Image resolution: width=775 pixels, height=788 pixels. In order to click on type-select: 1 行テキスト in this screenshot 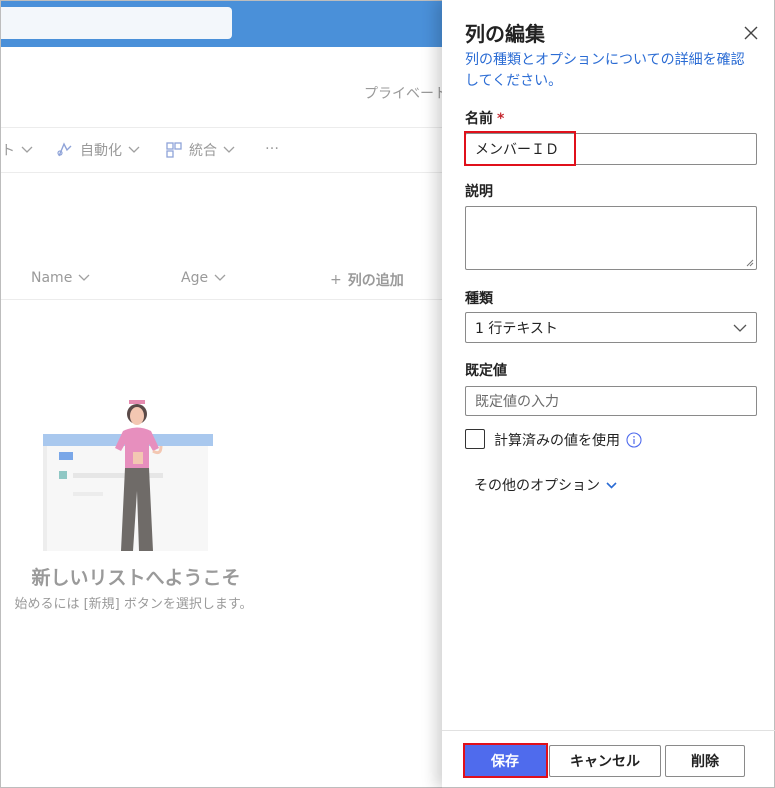, I will do `click(611, 327)`.